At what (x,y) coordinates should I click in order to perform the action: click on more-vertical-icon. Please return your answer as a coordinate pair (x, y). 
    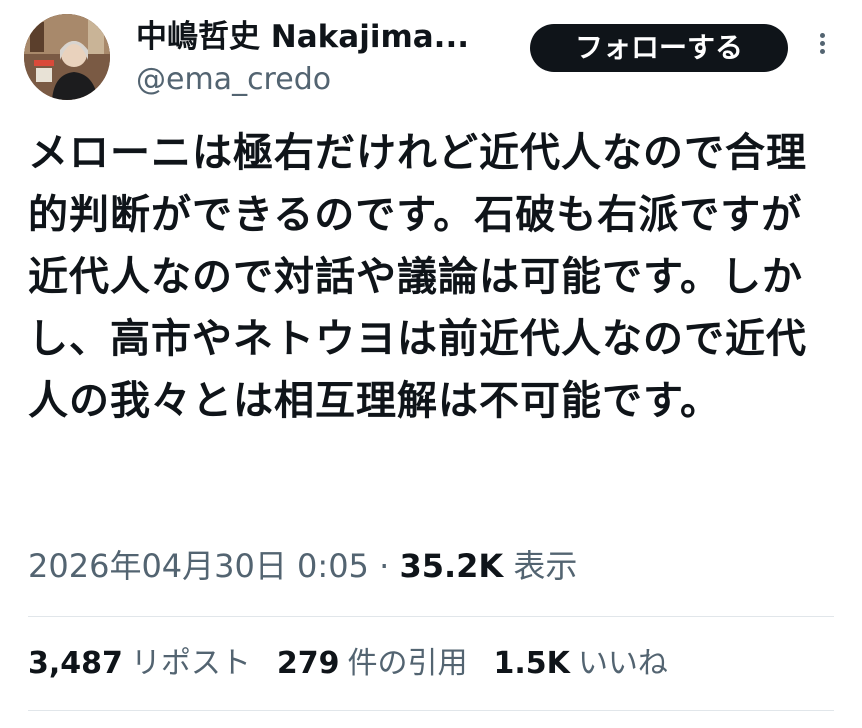
    Looking at the image, I should click on (822, 50).